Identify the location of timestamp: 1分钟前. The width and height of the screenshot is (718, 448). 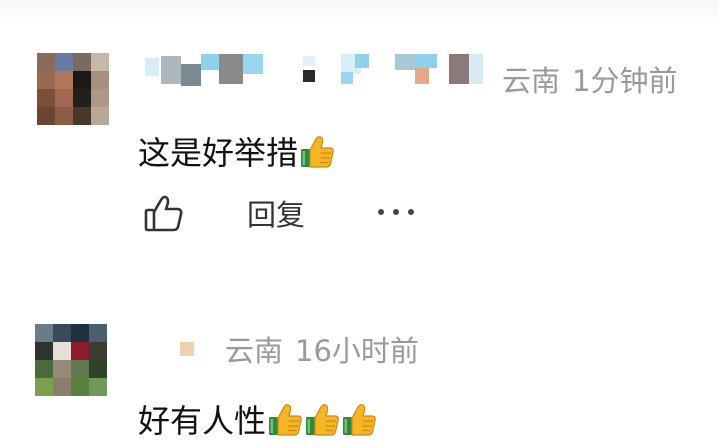
(625, 81).